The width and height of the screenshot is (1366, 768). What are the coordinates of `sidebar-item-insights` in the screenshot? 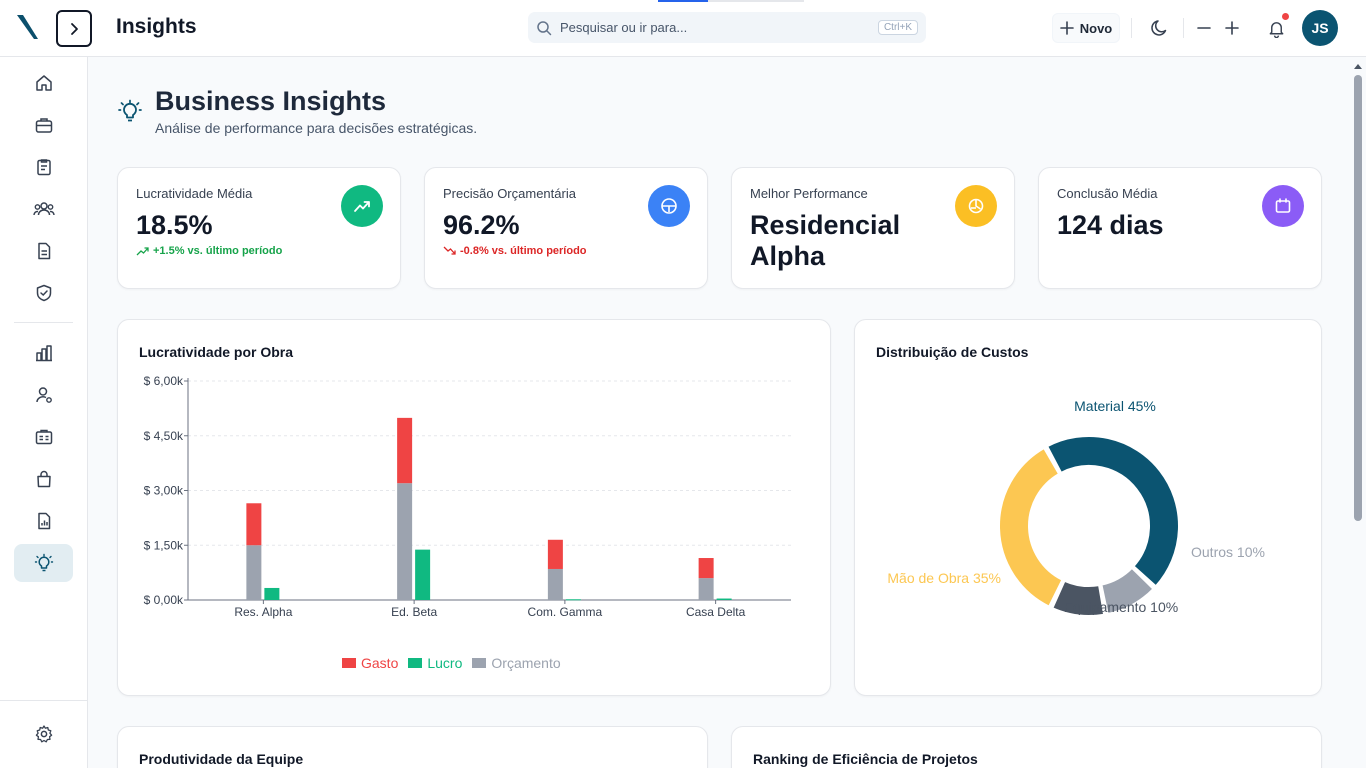 It's located at (43, 563).